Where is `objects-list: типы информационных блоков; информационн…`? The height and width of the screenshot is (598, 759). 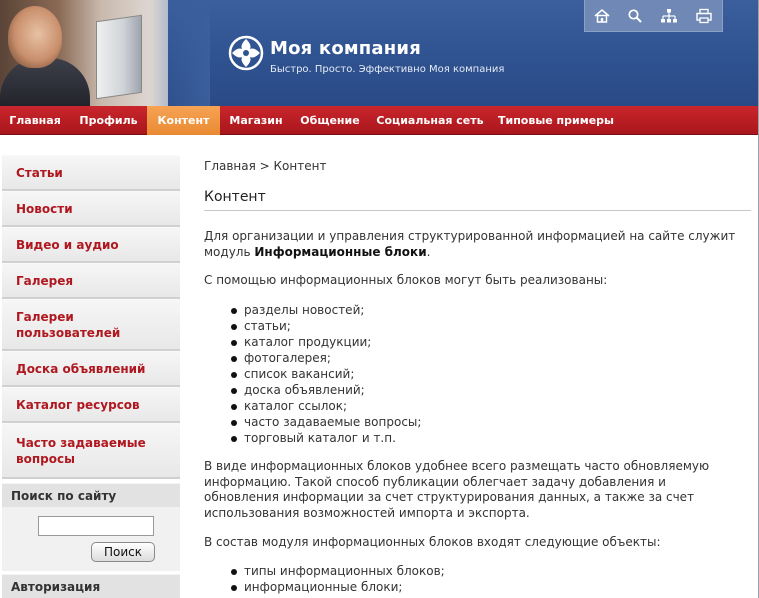 objects-list: типы информационных блоков; информационн… is located at coordinates (337, 579).